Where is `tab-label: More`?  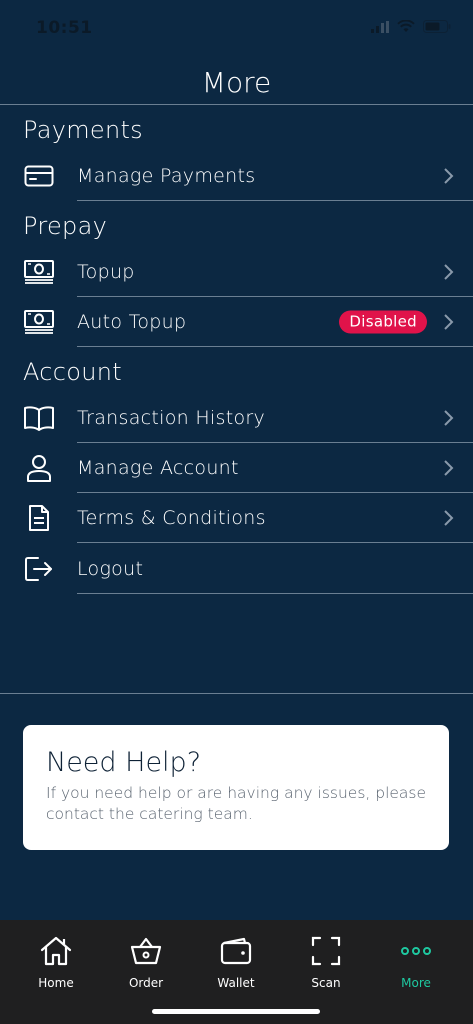 tab-label: More is located at coordinates (416, 983).